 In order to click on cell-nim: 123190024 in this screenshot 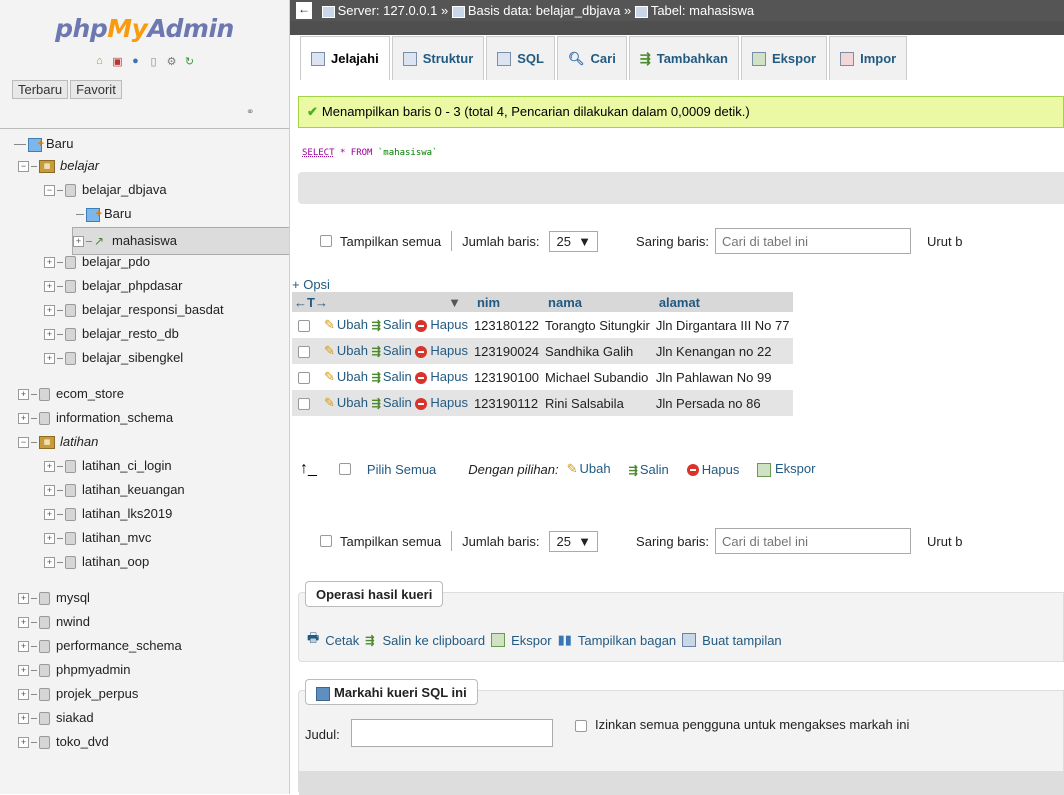, I will do `click(506, 351)`.